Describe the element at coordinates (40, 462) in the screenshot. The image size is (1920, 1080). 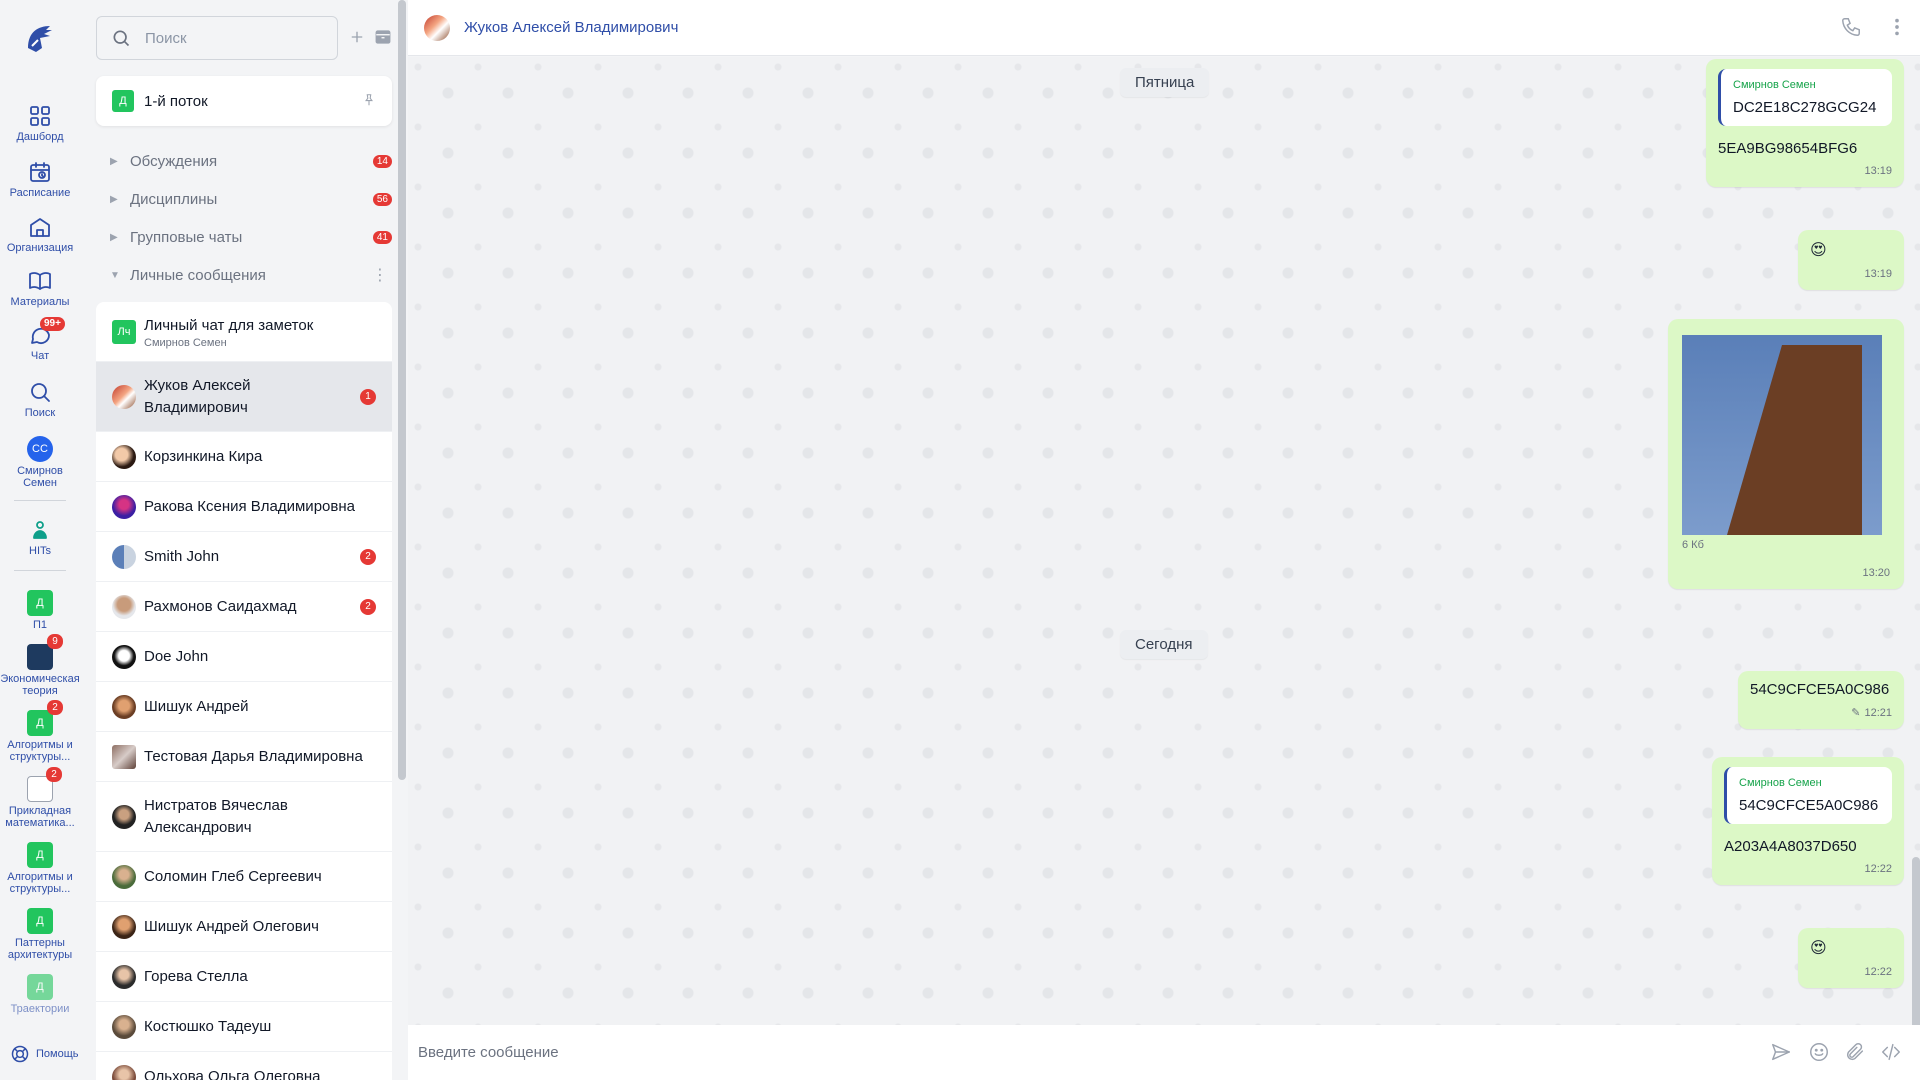
I see `rail-user: СС Смирнов Семен` at that location.